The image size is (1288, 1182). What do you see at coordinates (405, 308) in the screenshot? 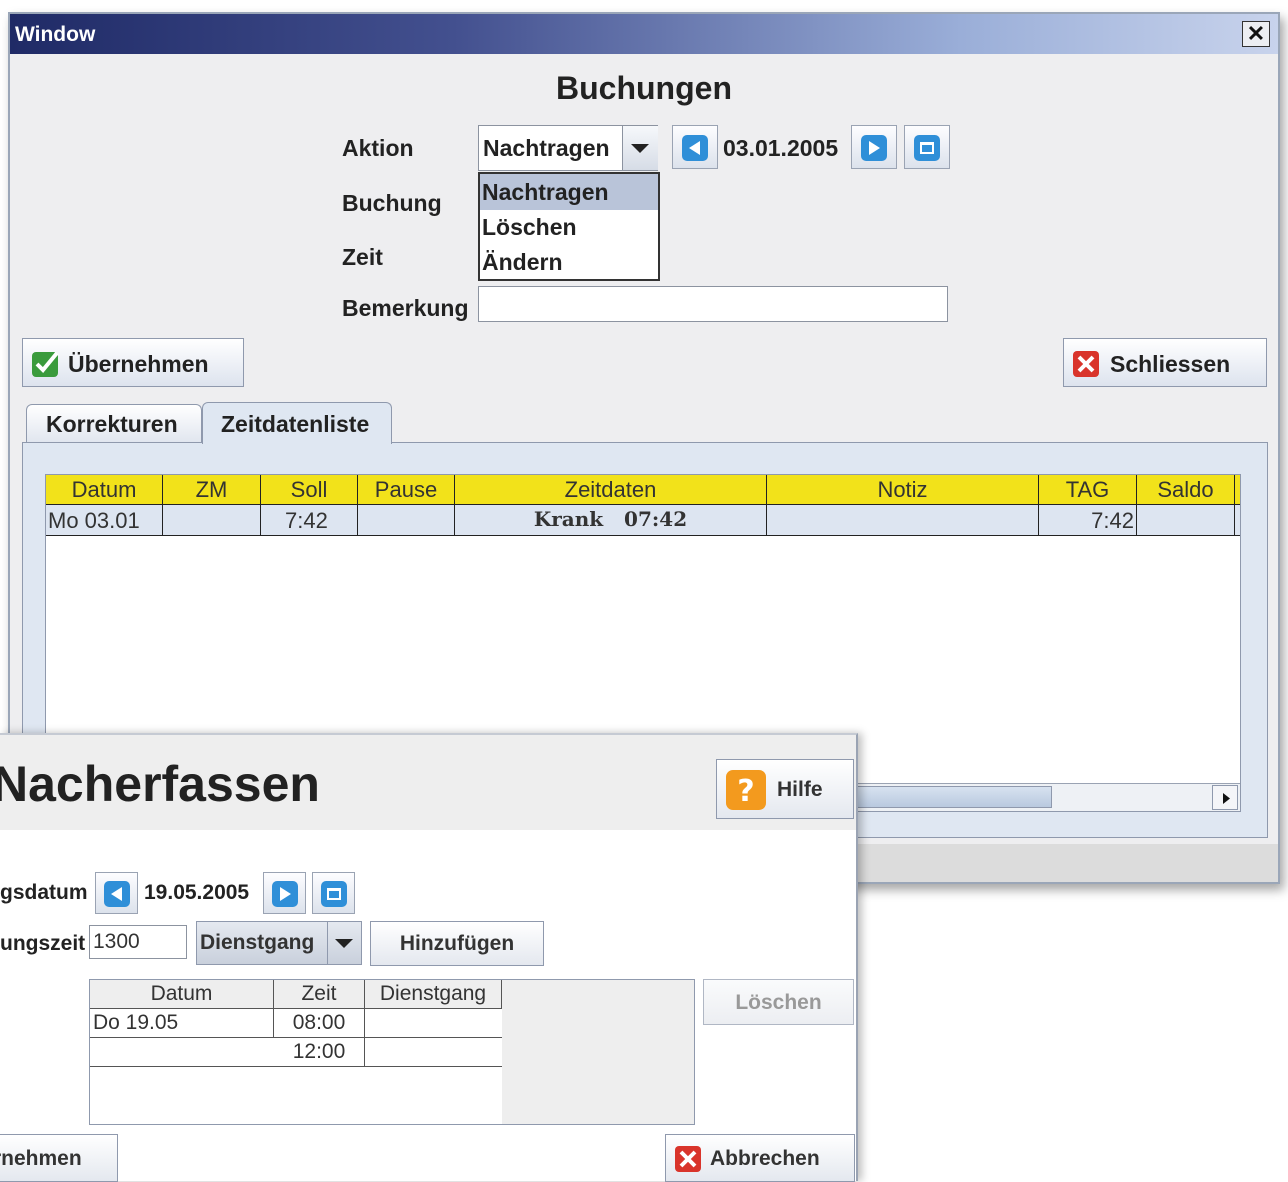
I see `bemerkung-label: Bemerkung` at bounding box center [405, 308].